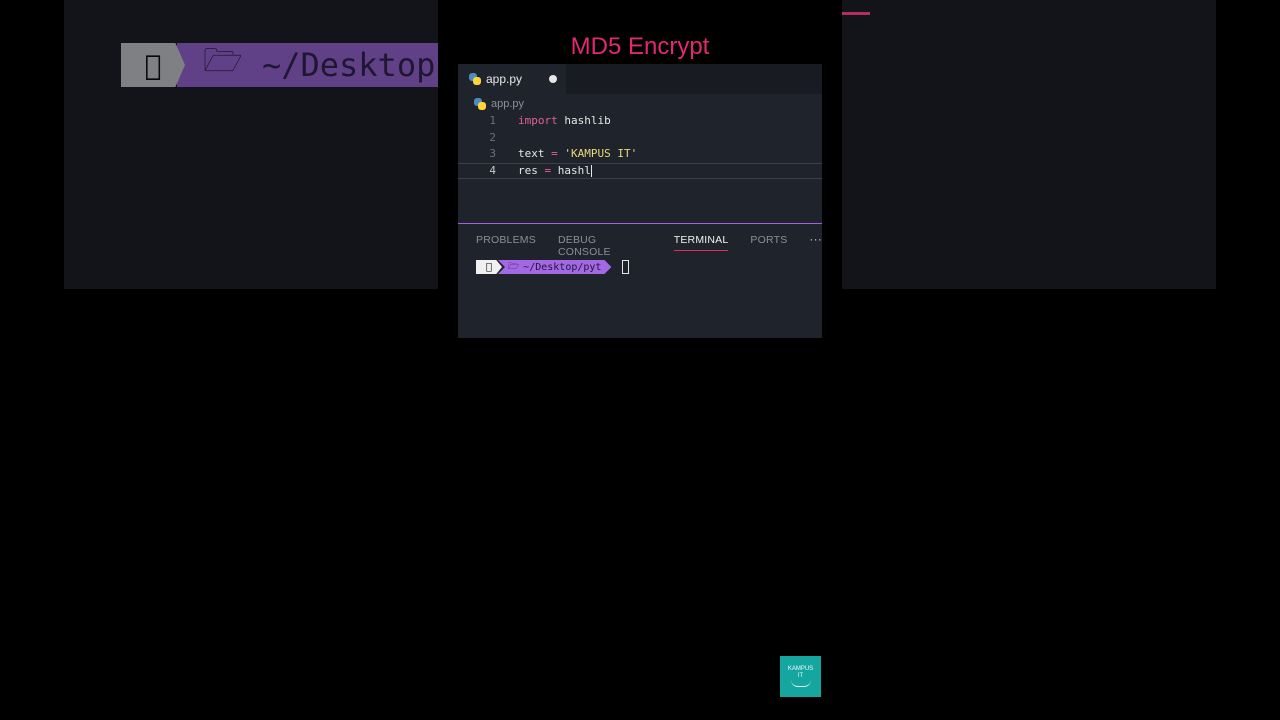 The image size is (1280, 720). What do you see at coordinates (492, 120) in the screenshot?
I see `line-number: 1` at bounding box center [492, 120].